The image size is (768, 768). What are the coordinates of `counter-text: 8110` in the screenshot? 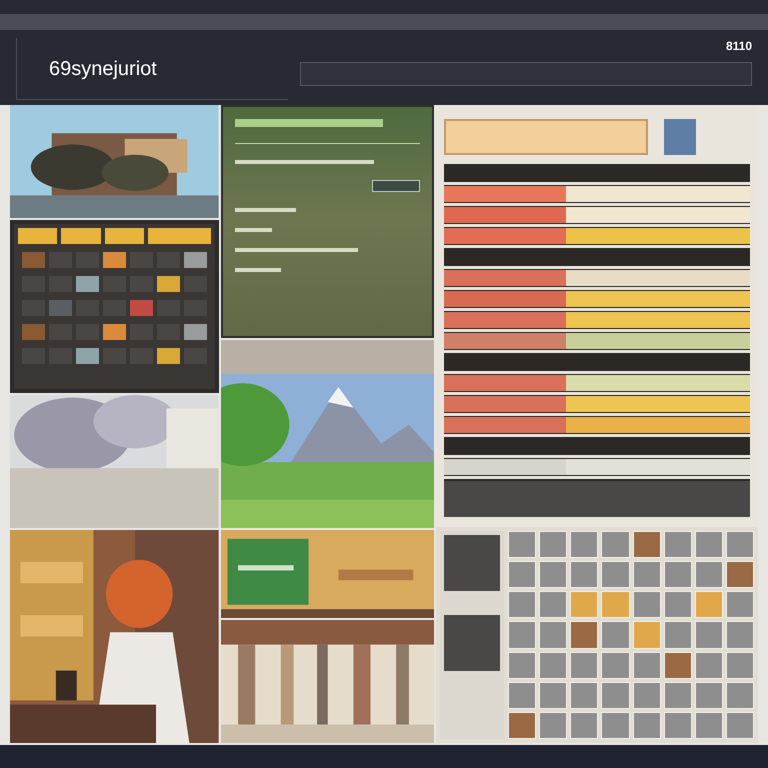 It's located at (739, 46).